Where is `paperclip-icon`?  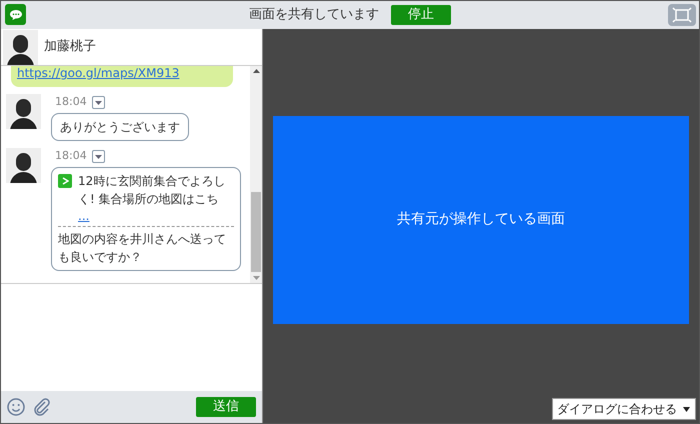 paperclip-icon is located at coordinates (42, 407).